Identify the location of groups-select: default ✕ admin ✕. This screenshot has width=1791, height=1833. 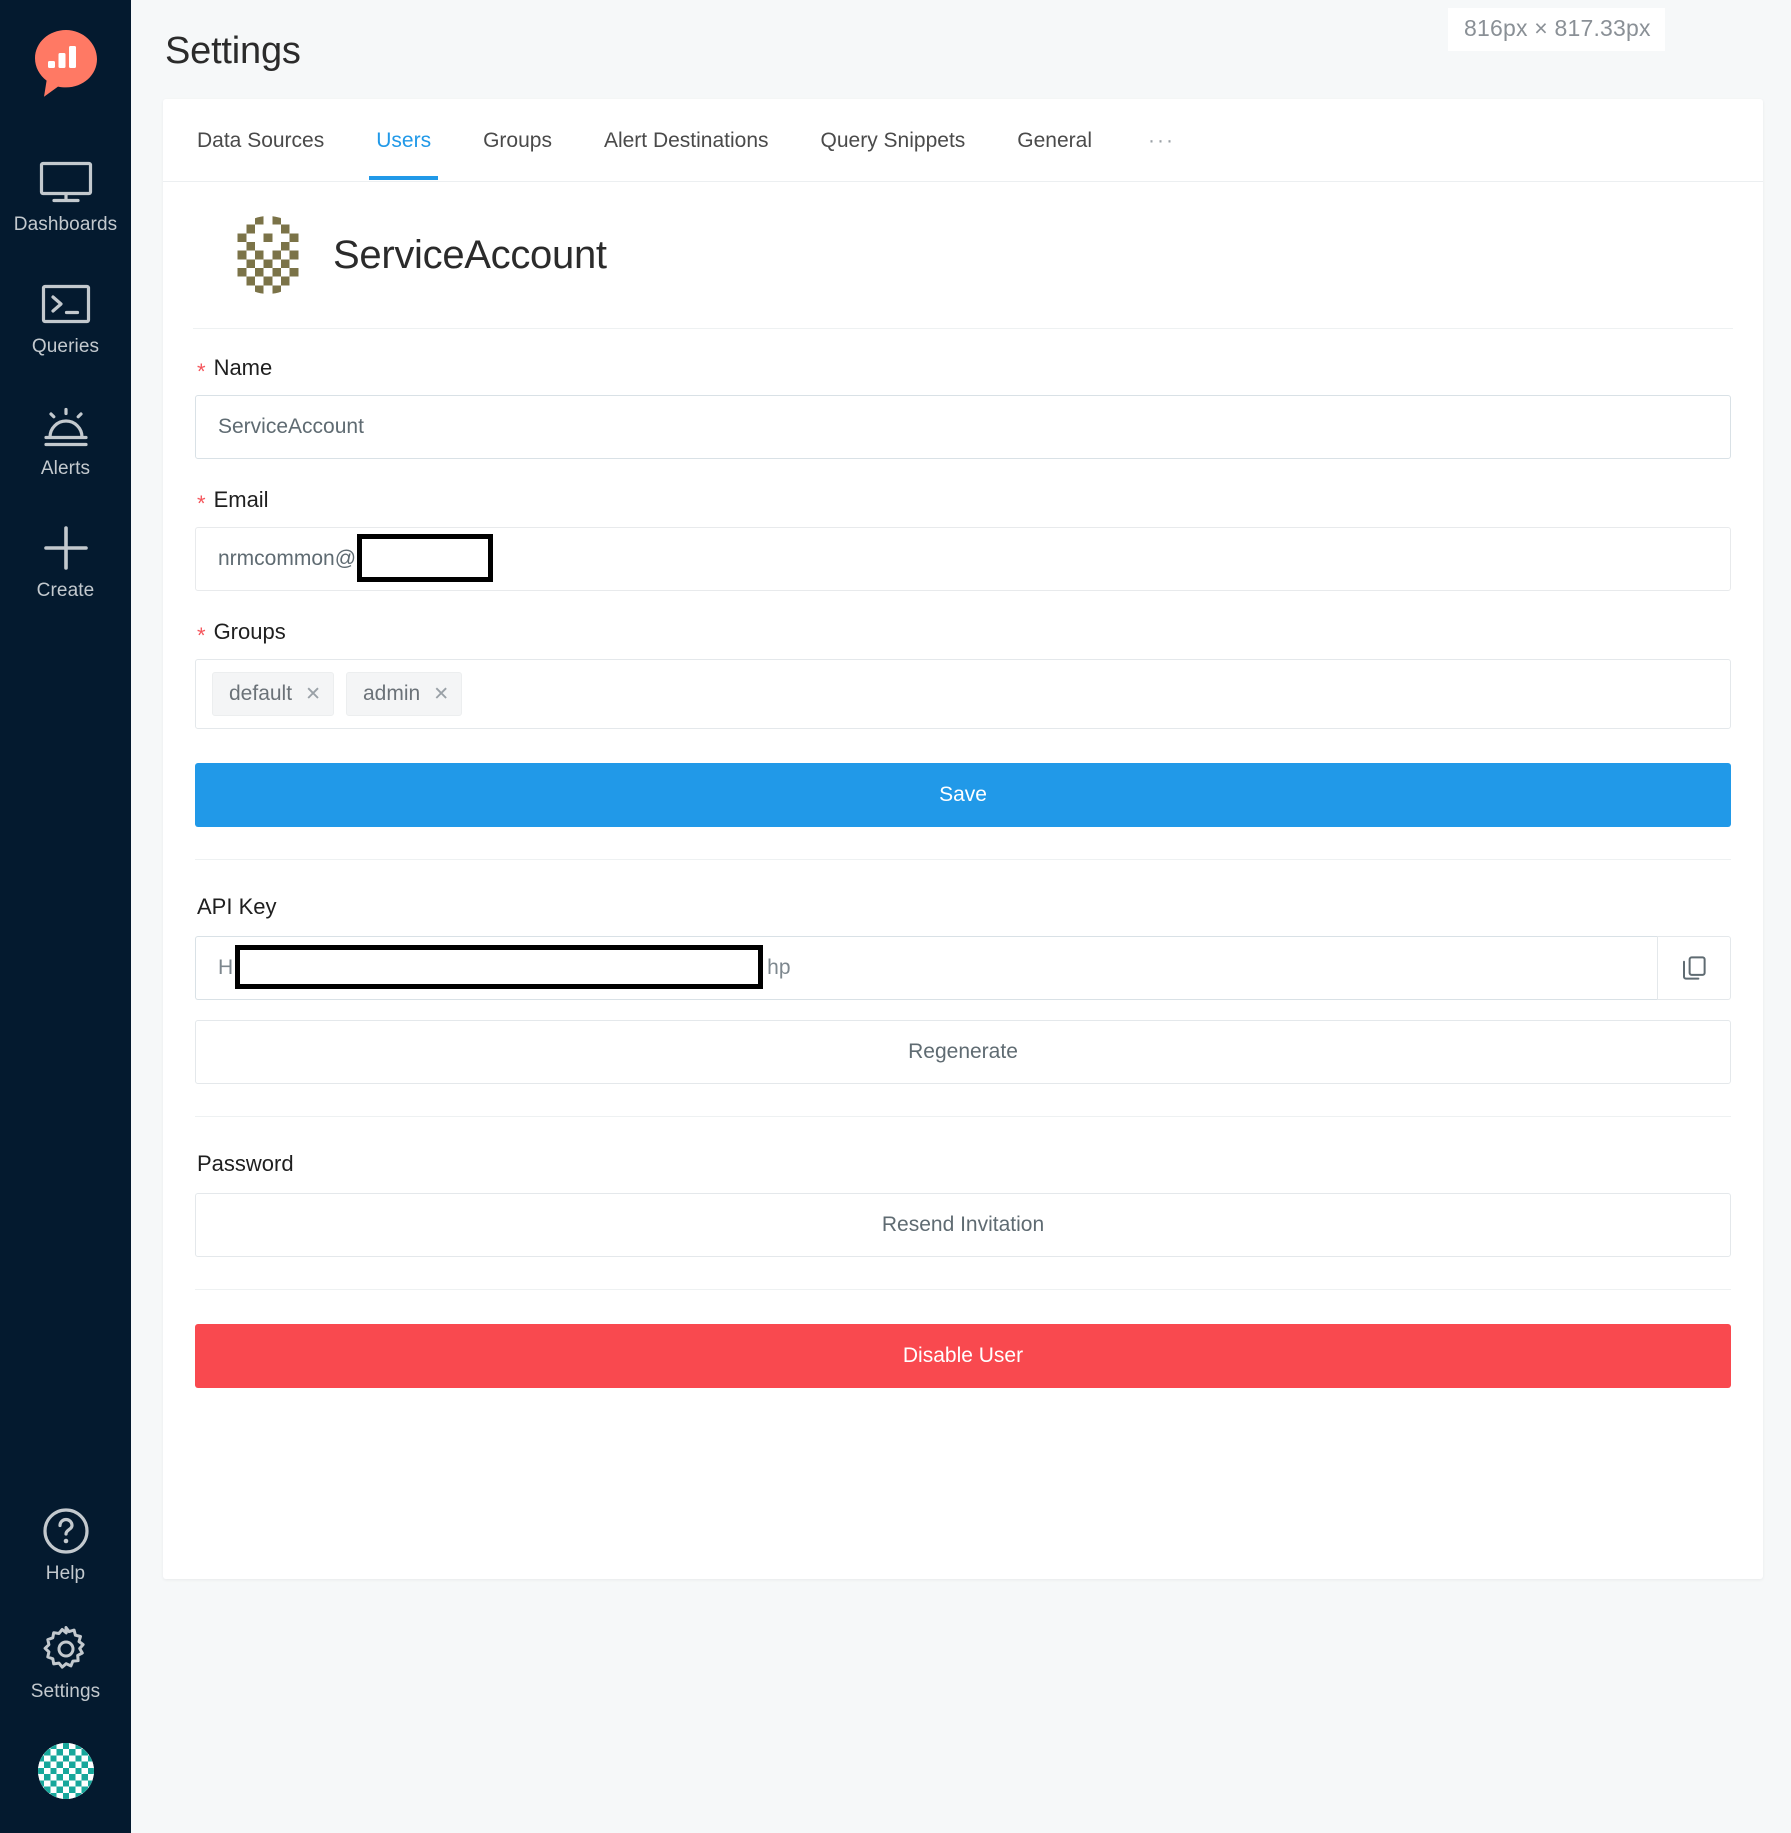
(963, 694).